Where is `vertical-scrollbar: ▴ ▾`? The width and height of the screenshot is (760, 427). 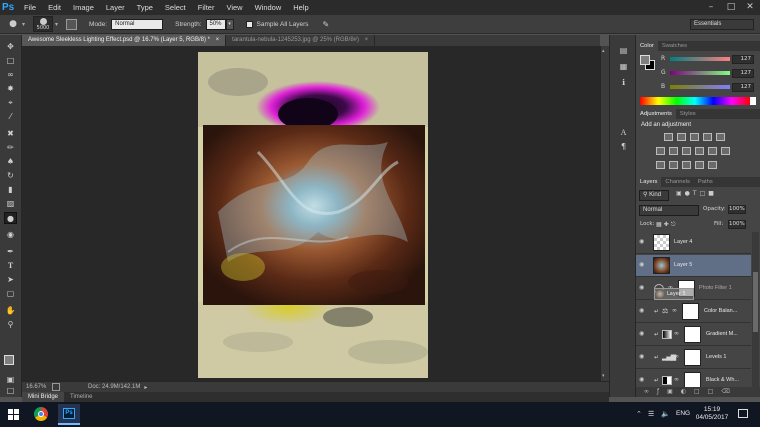 vertical-scrollbar: ▴ ▾ is located at coordinates (604, 213).